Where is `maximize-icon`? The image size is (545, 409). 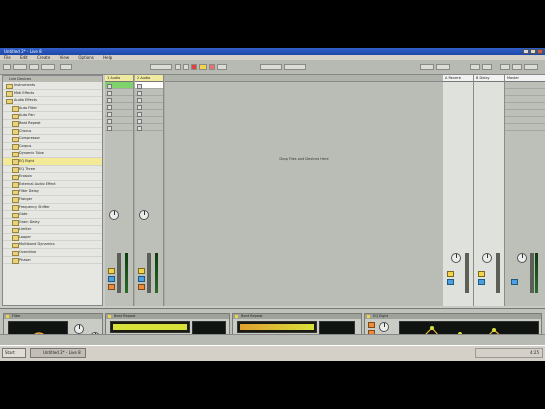
maximize-icon is located at coordinates (533, 51).